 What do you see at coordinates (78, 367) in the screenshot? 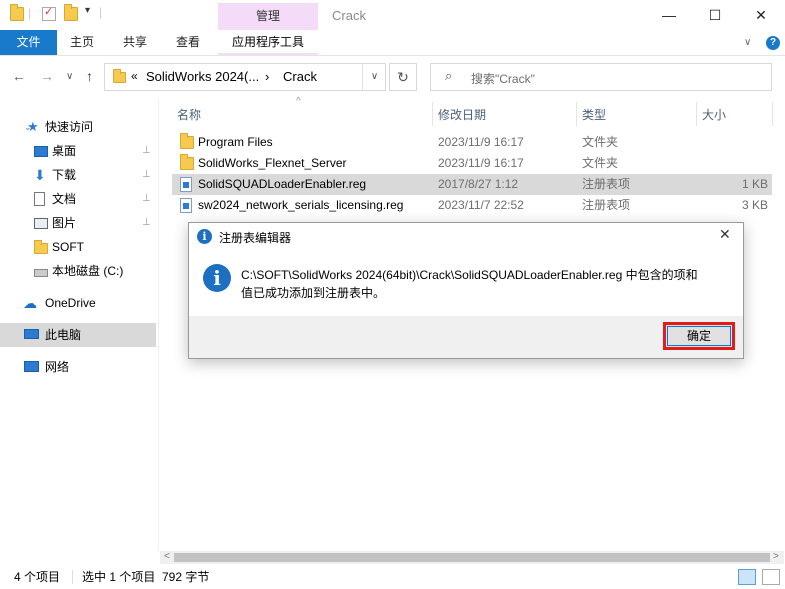
I see `sidebar-item-network: 网络` at bounding box center [78, 367].